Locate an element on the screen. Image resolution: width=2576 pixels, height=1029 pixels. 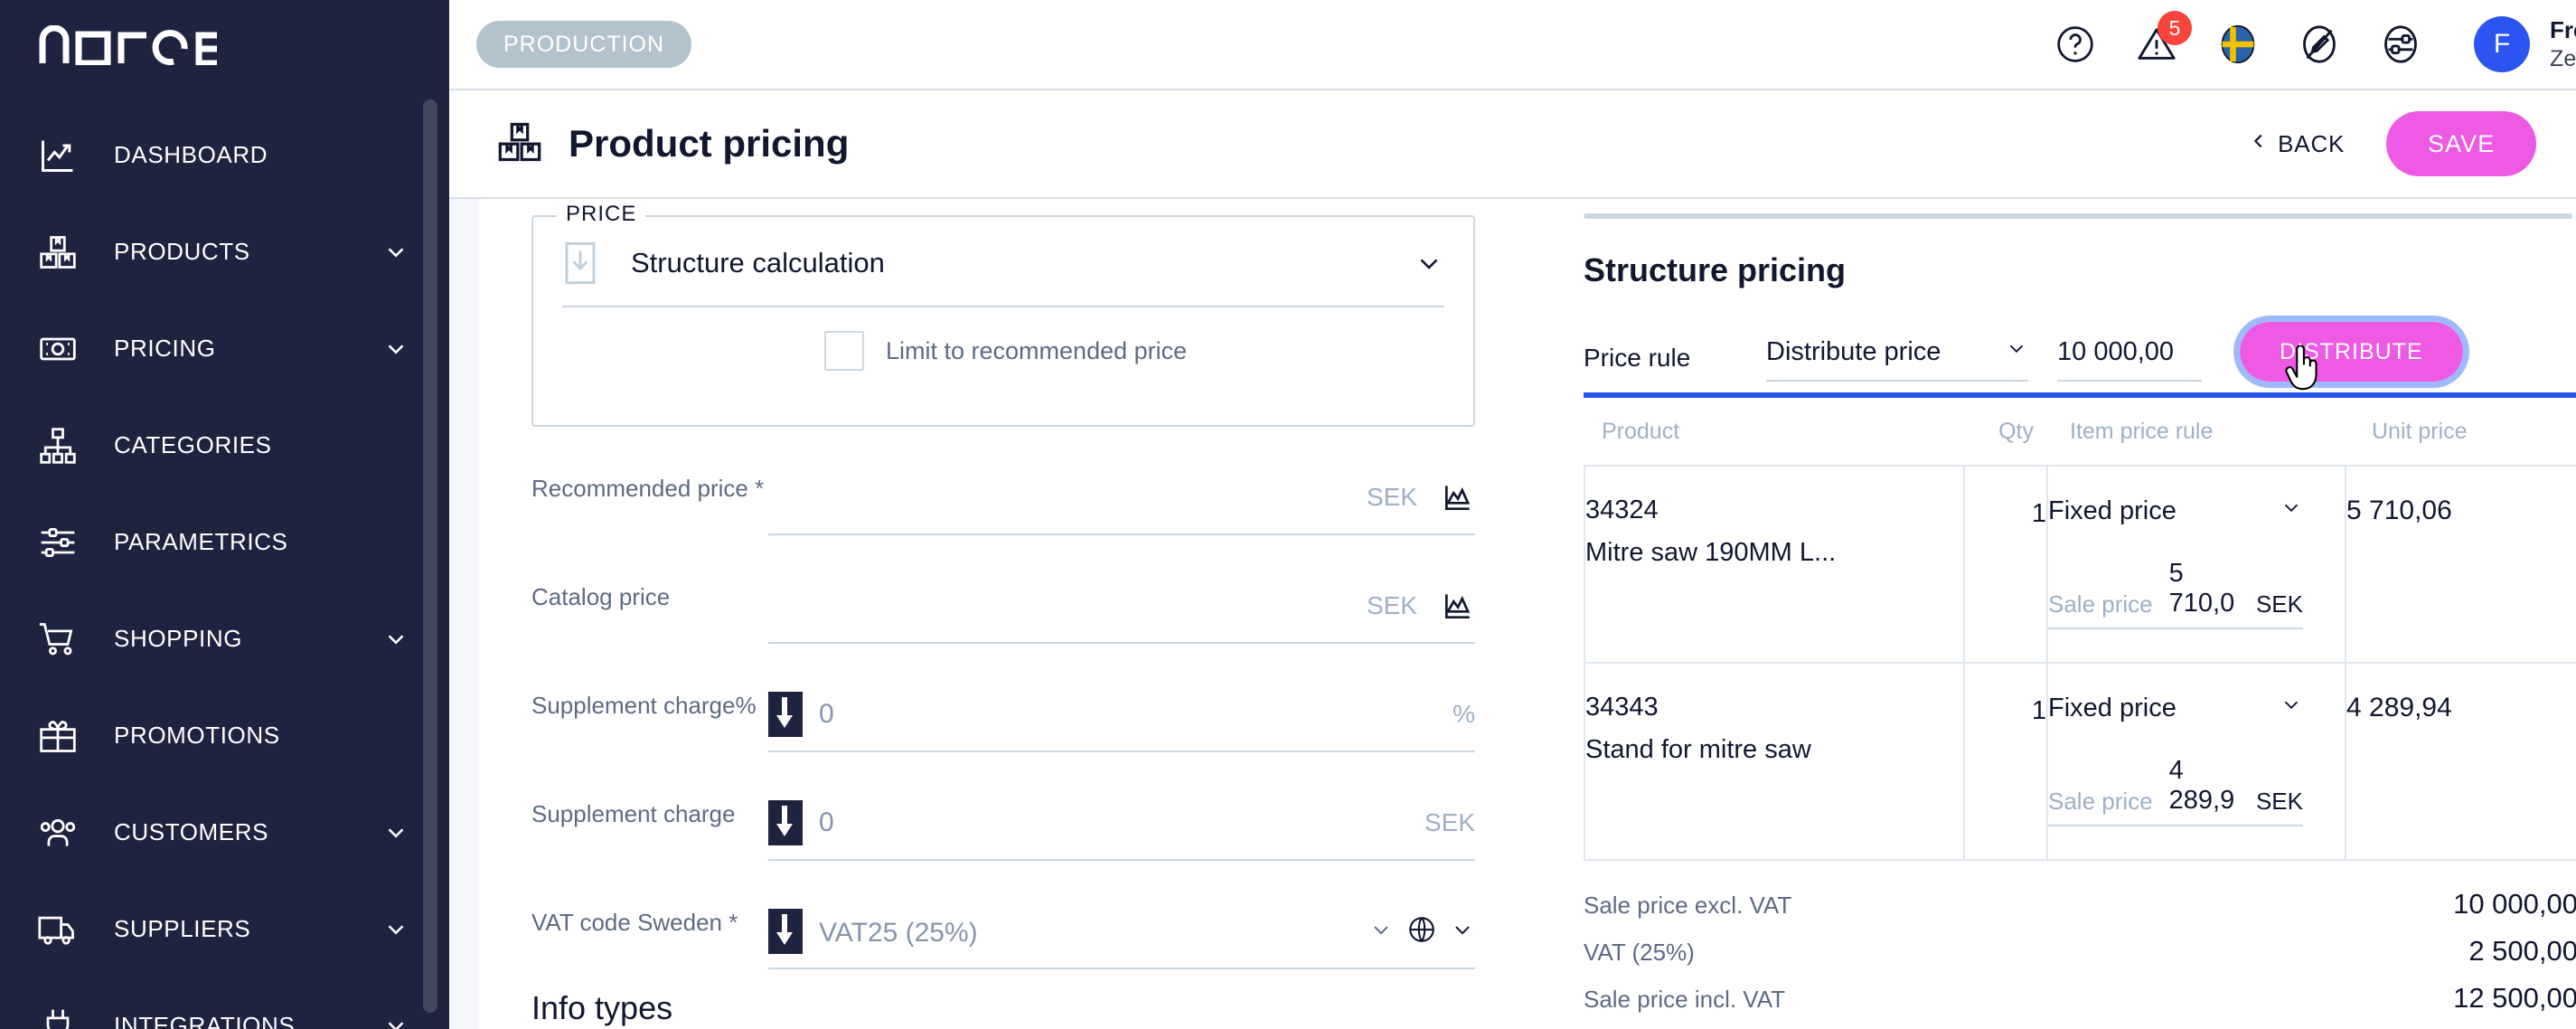
vat-code-value: VAT25 (25%) is located at coordinates (1089, 931).